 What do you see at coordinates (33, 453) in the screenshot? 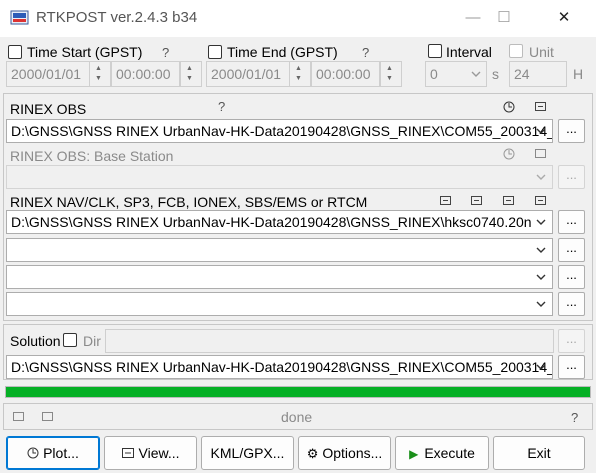
I see `plot-icon` at bounding box center [33, 453].